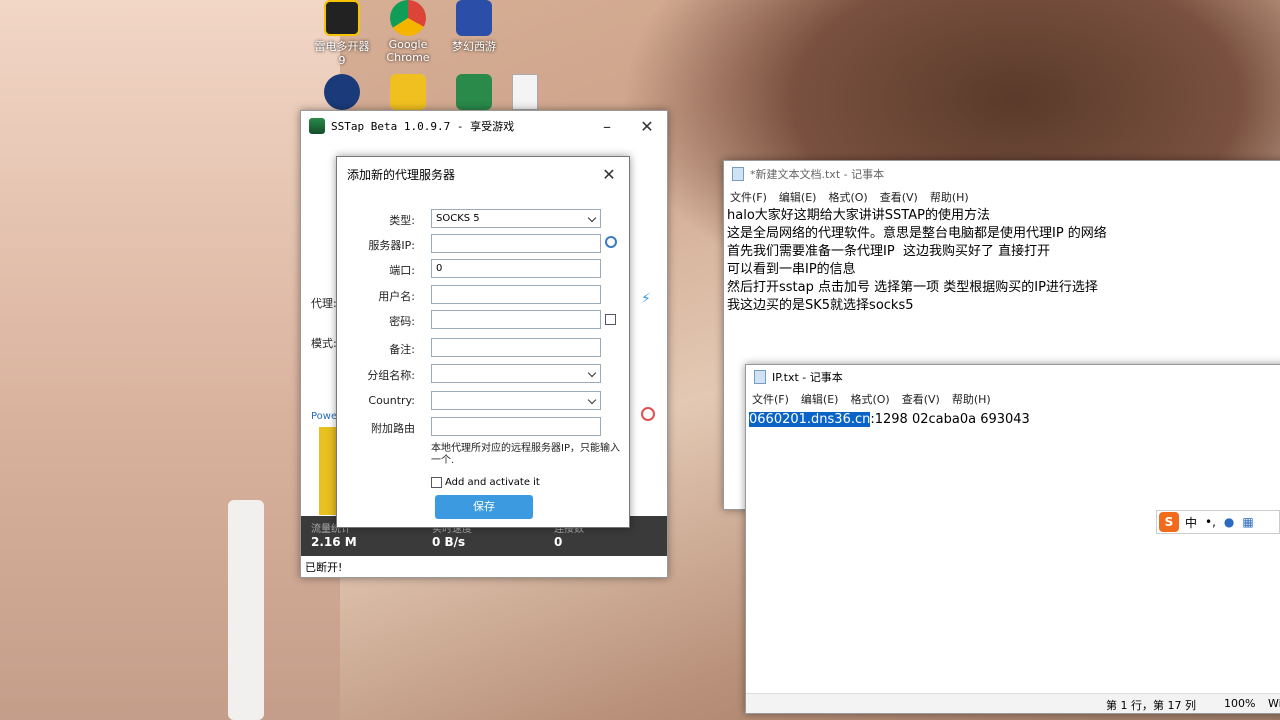 The width and height of the screenshot is (1280, 720). Describe the element at coordinates (1013, 703) in the screenshot. I see `notepad-statusbar: 第 1 行，第 17 列 100% Wi` at that location.